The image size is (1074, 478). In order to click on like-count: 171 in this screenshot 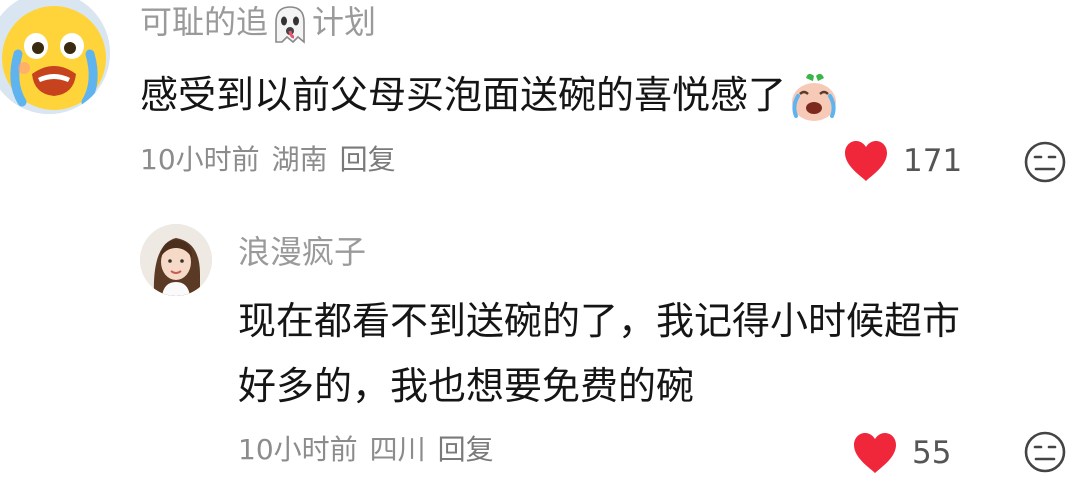, I will do `click(933, 161)`.